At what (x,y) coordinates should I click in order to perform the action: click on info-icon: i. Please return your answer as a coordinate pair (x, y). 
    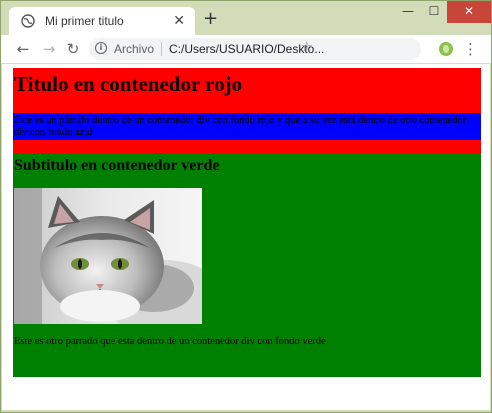
    Looking at the image, I should click on (101, 48).